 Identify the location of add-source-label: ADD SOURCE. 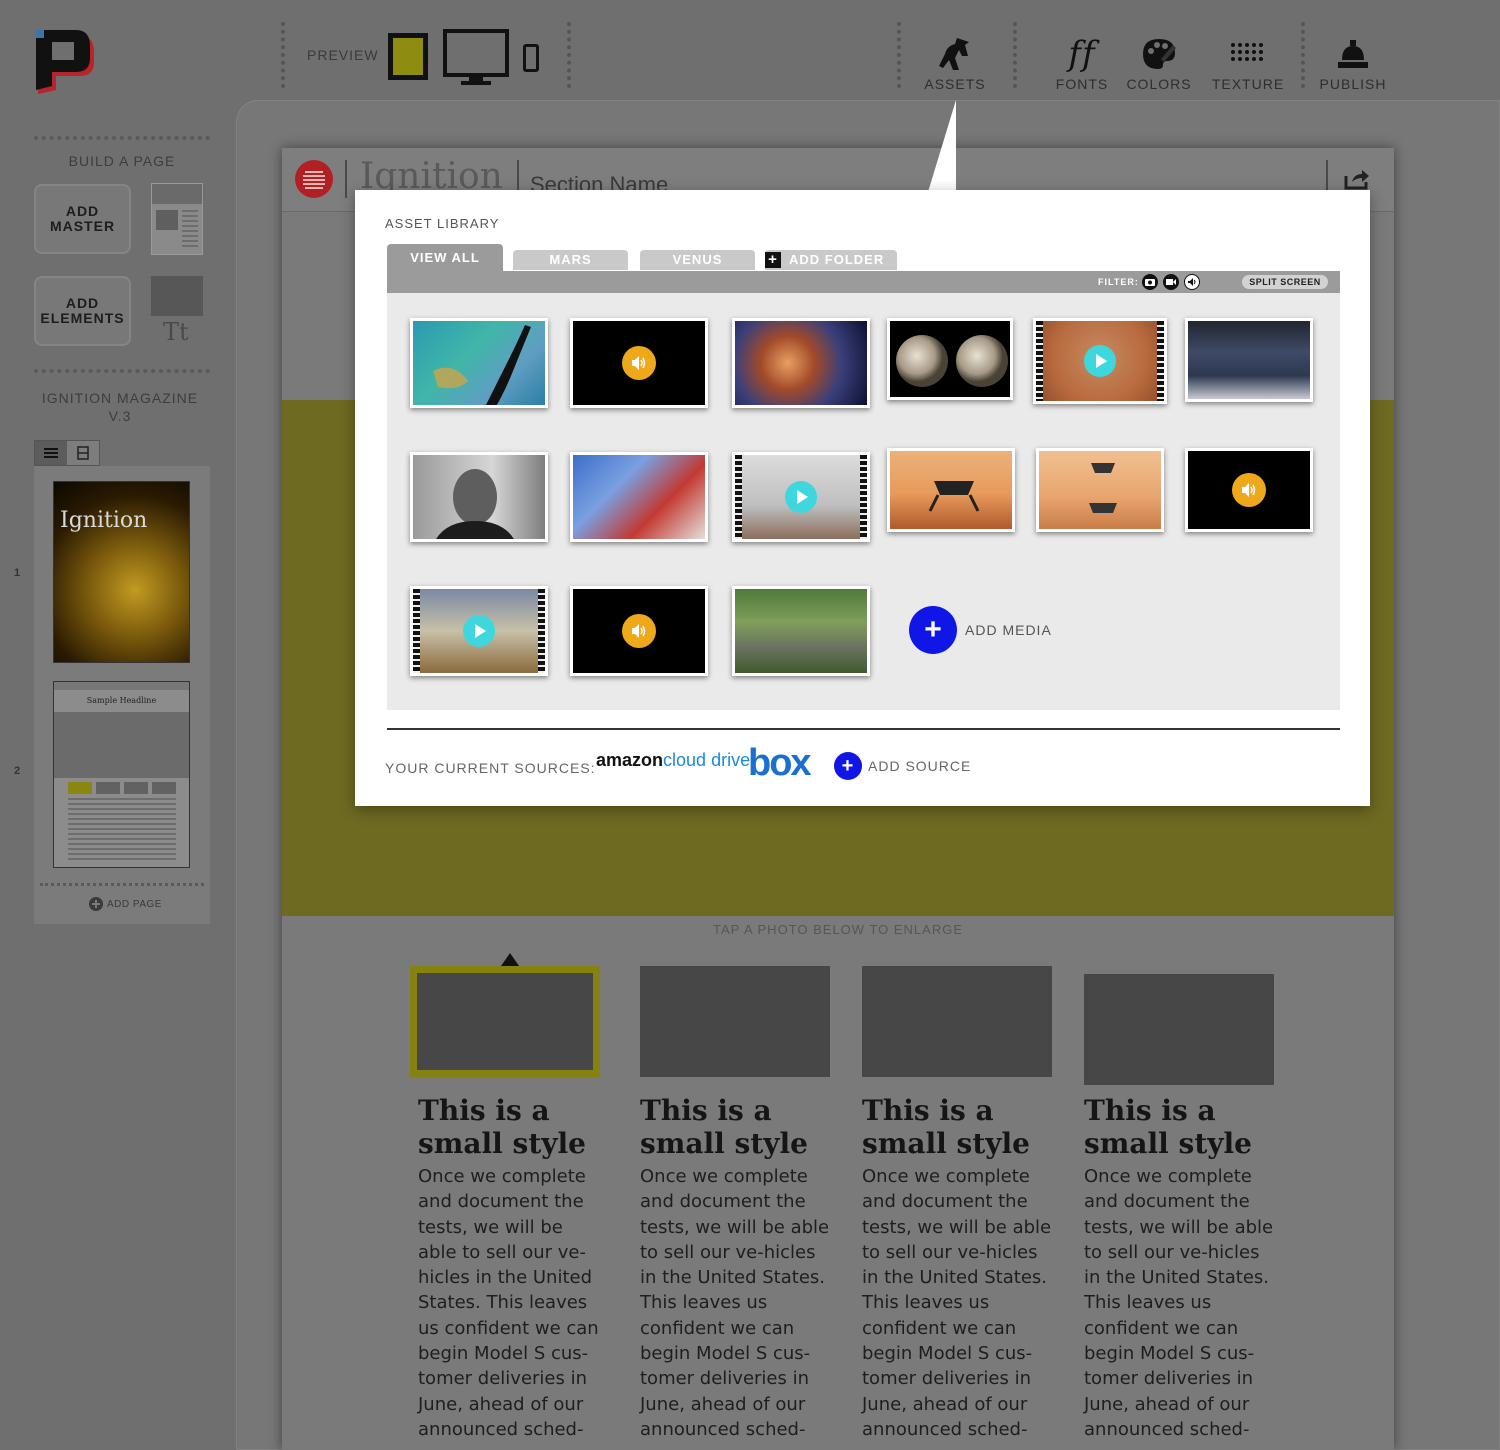
(920, 766).